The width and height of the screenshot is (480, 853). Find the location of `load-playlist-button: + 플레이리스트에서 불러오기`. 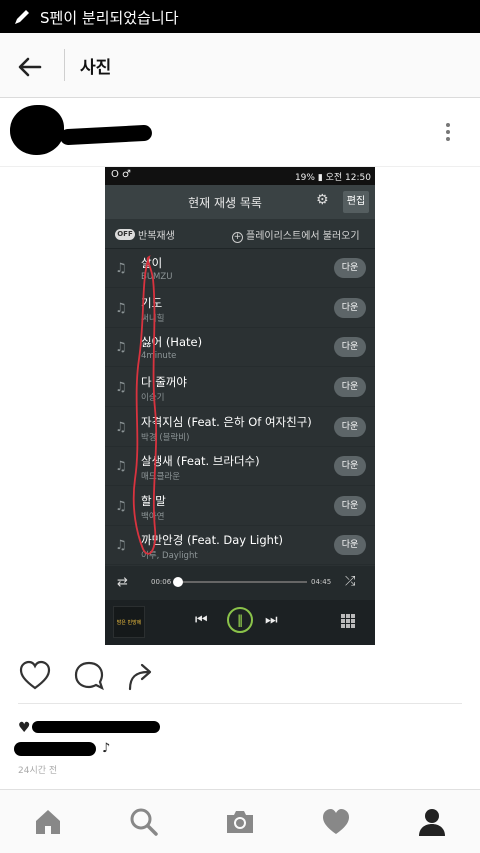

load-playlist-button: + 플레이리스트에서 불러오기 is located at coordinates (296, 235).